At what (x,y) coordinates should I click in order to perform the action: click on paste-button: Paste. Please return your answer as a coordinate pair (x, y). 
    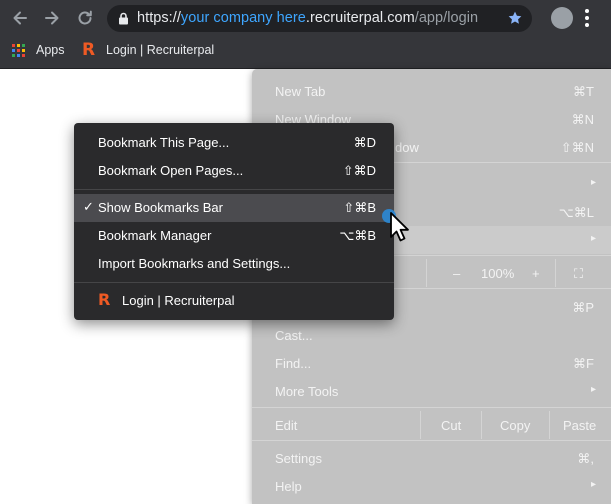
    Looking at the image, I should click on (579, 425).